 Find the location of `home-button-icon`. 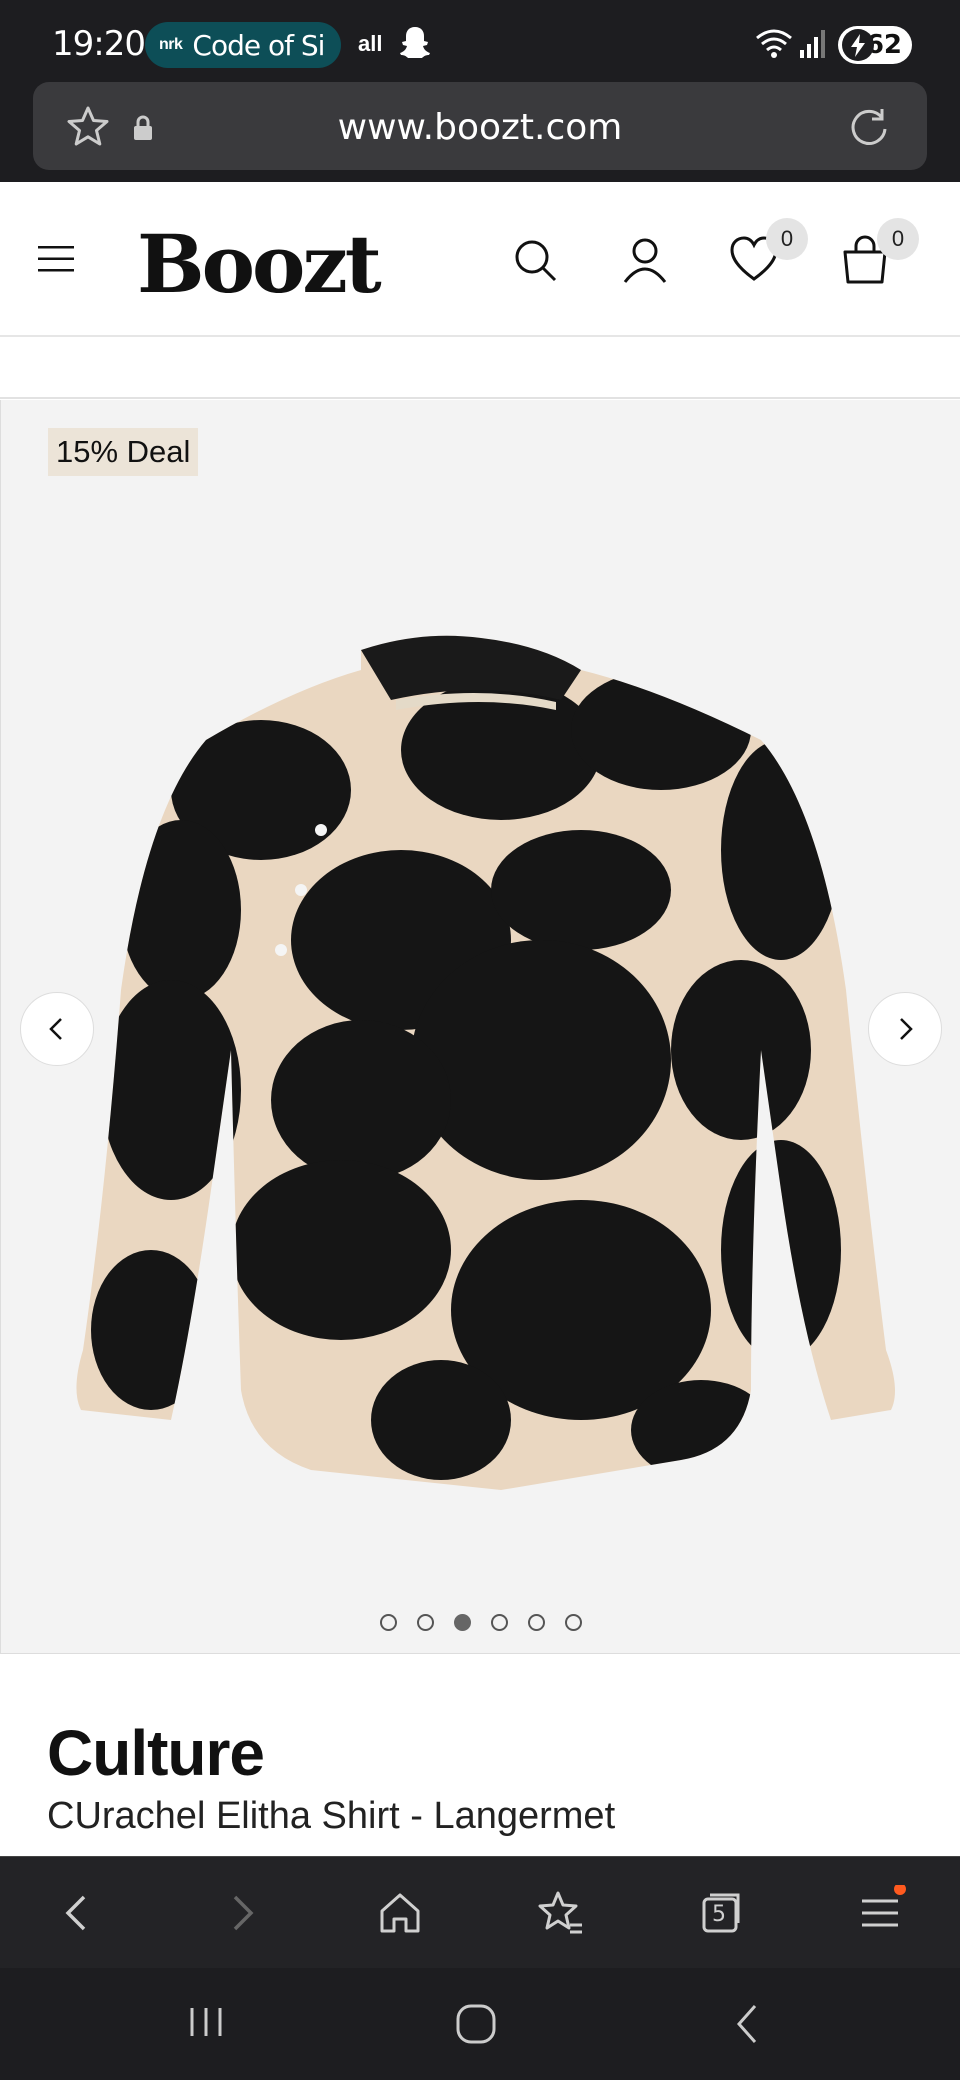

home-button-icon is located at coordinates (476, 2024).